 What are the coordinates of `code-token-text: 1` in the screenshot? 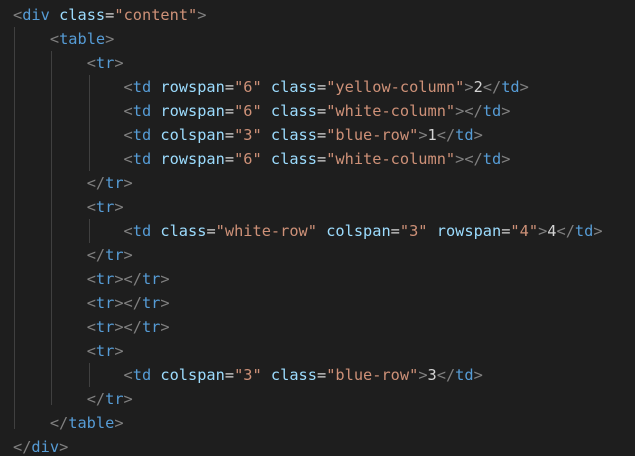 It's located at (432, 135).